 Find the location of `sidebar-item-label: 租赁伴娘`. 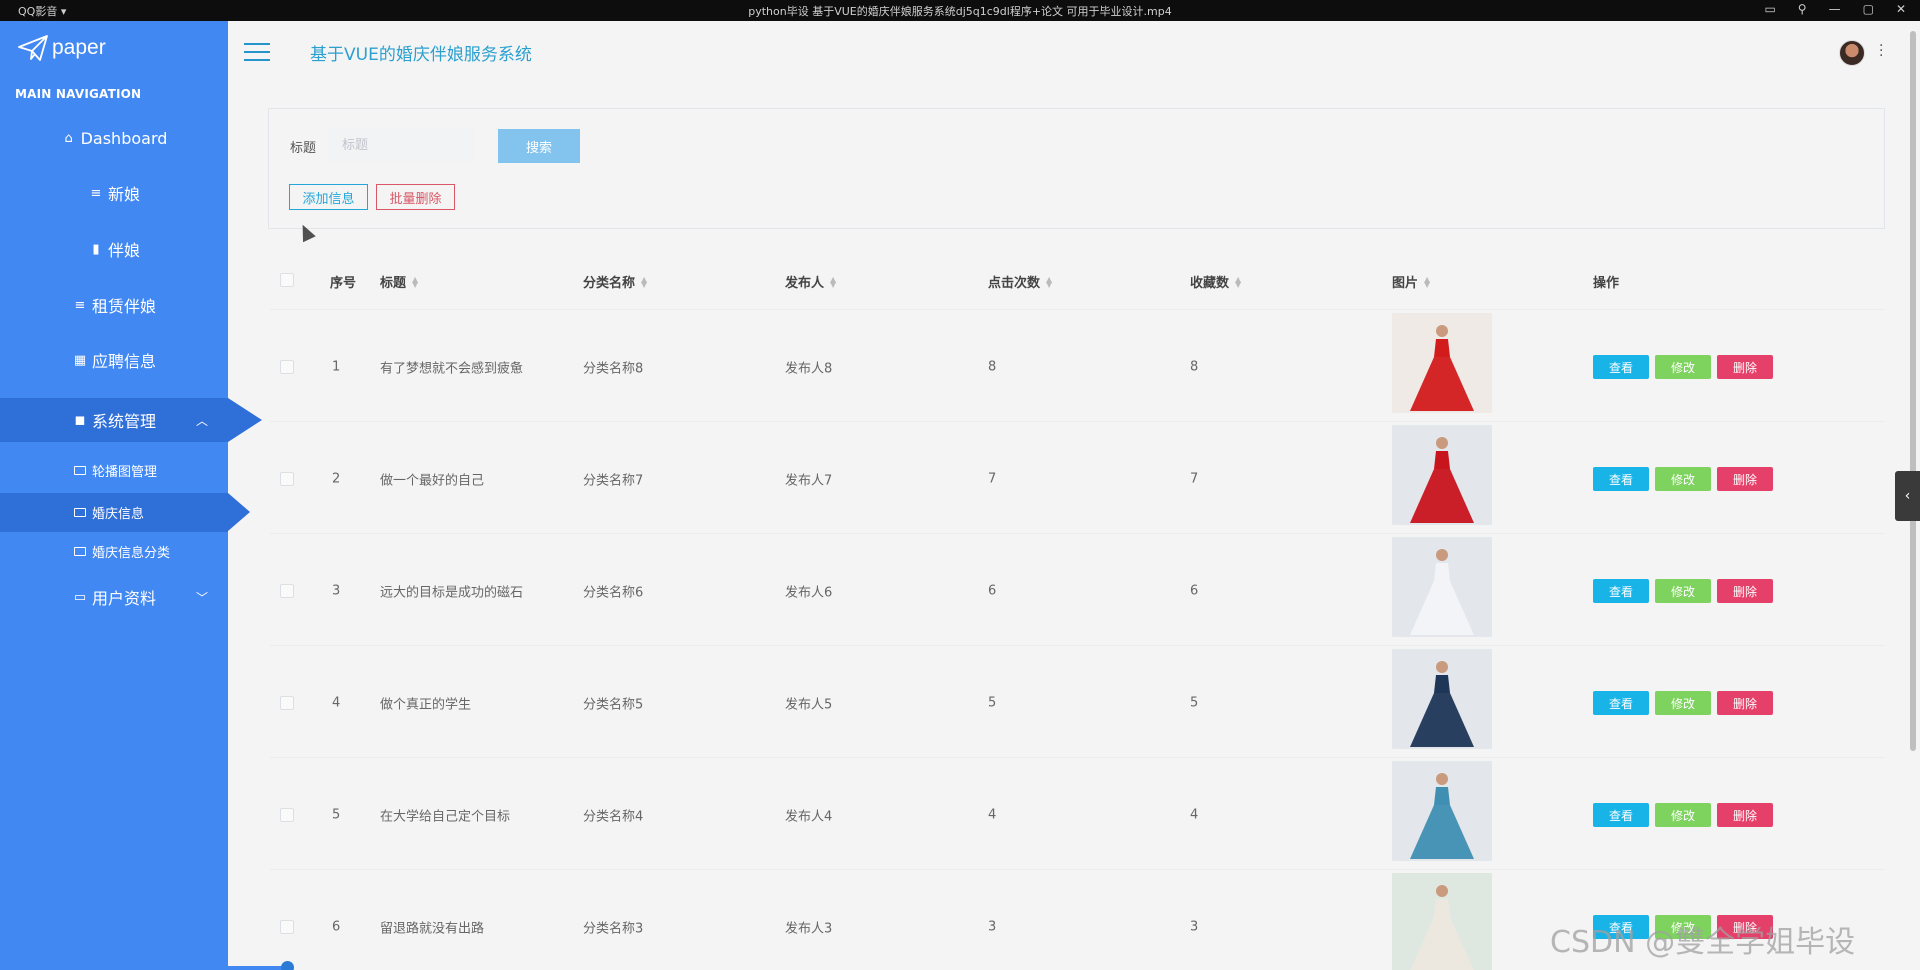

sidebar-item-label: 租赁伴娘 is located at coordinates (123, 306).